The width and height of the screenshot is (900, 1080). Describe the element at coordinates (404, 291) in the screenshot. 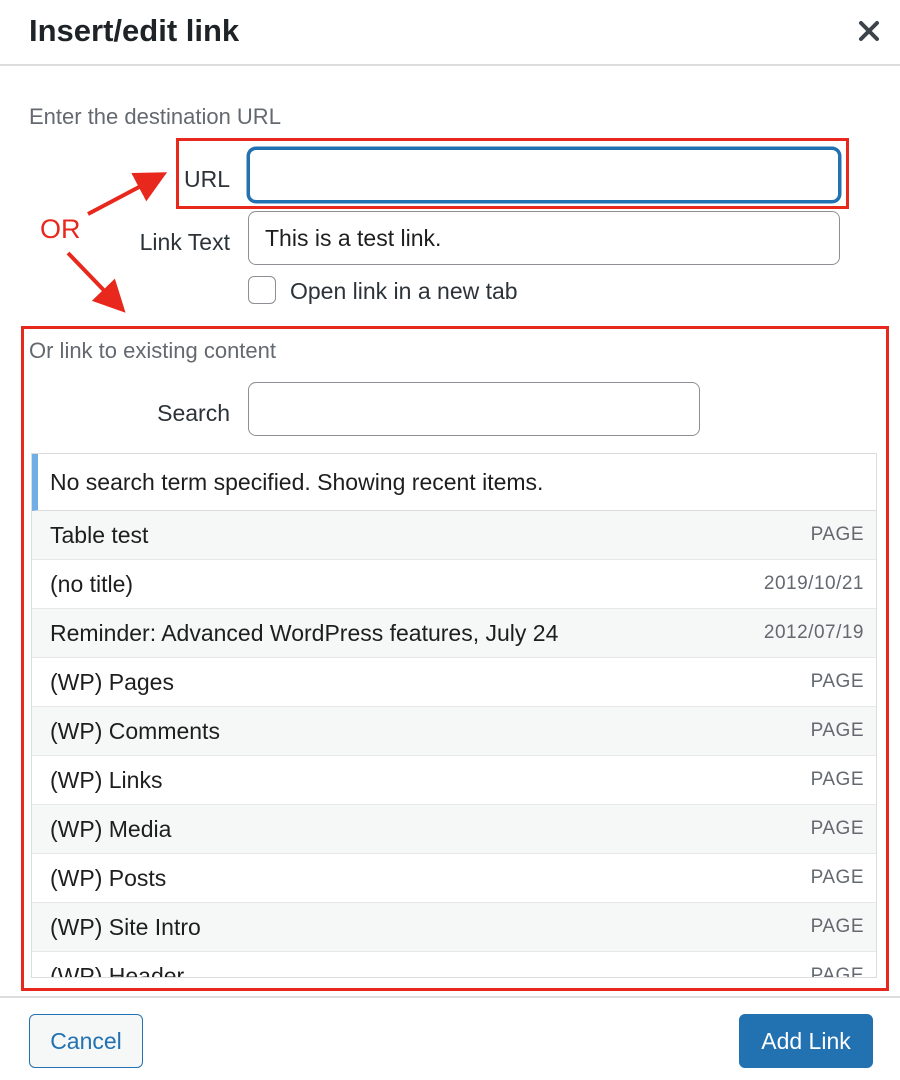

I see `new-tab-label: Open link in a new tab` at that location.